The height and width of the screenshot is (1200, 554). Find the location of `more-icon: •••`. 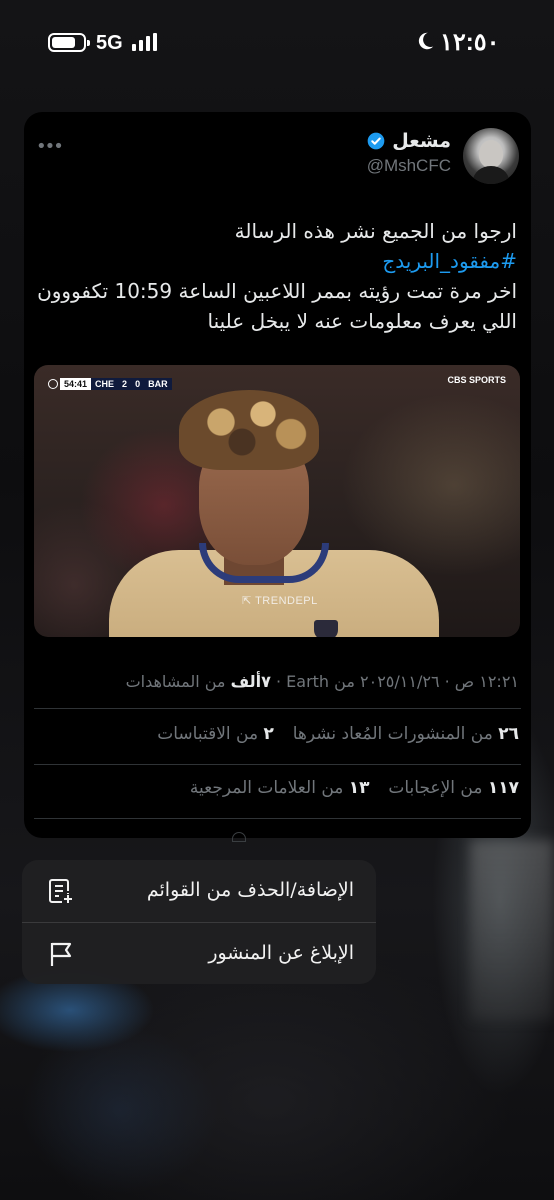

more-icon: ••• is located at coordinates (50, 146).